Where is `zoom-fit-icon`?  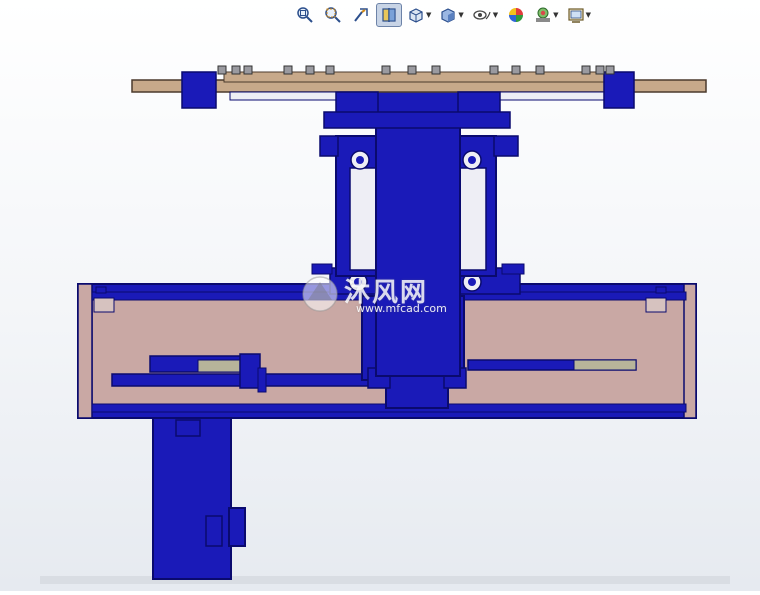
zoom-fit-icon is located at coordinates (305, 15).